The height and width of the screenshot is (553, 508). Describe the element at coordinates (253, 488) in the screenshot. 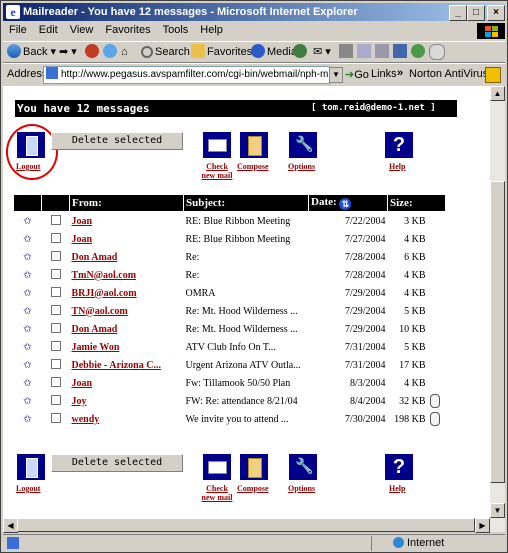

I see `compose-link-bottom: Compose` at that location.